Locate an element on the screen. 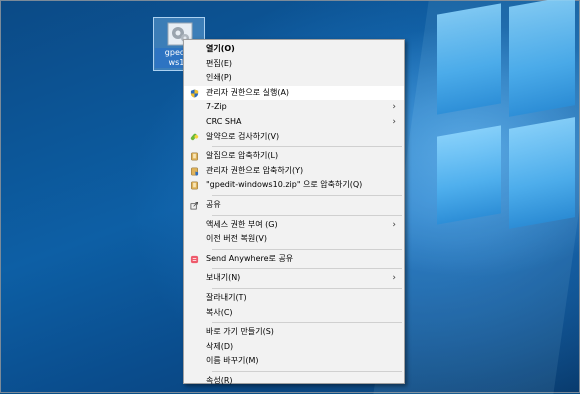 The width and height of the screenshot is (580, 394). menu-item: 편집(E) is located at coordinates (294, 64).